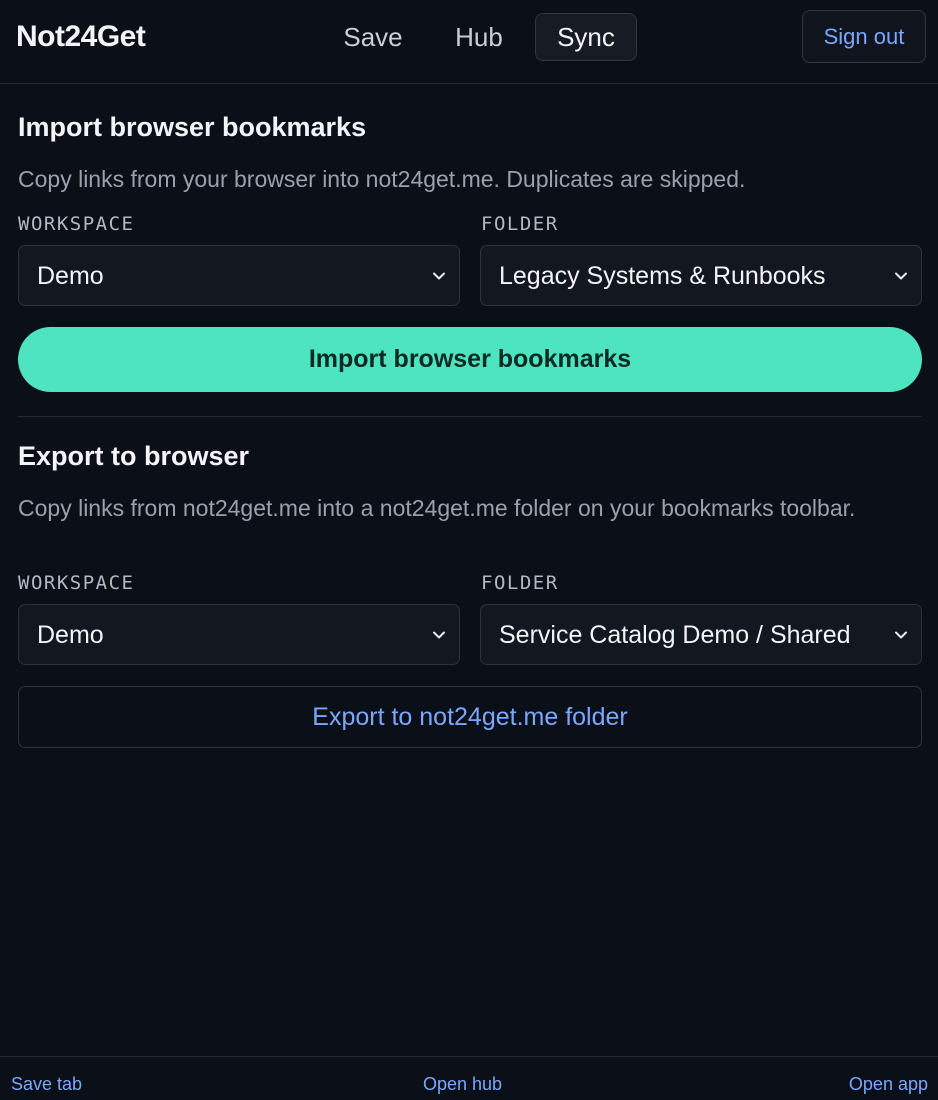 The width and height of the screenshot is (938, 1100). I want to click on import-workspace-value: Demo, so click(70, 276).